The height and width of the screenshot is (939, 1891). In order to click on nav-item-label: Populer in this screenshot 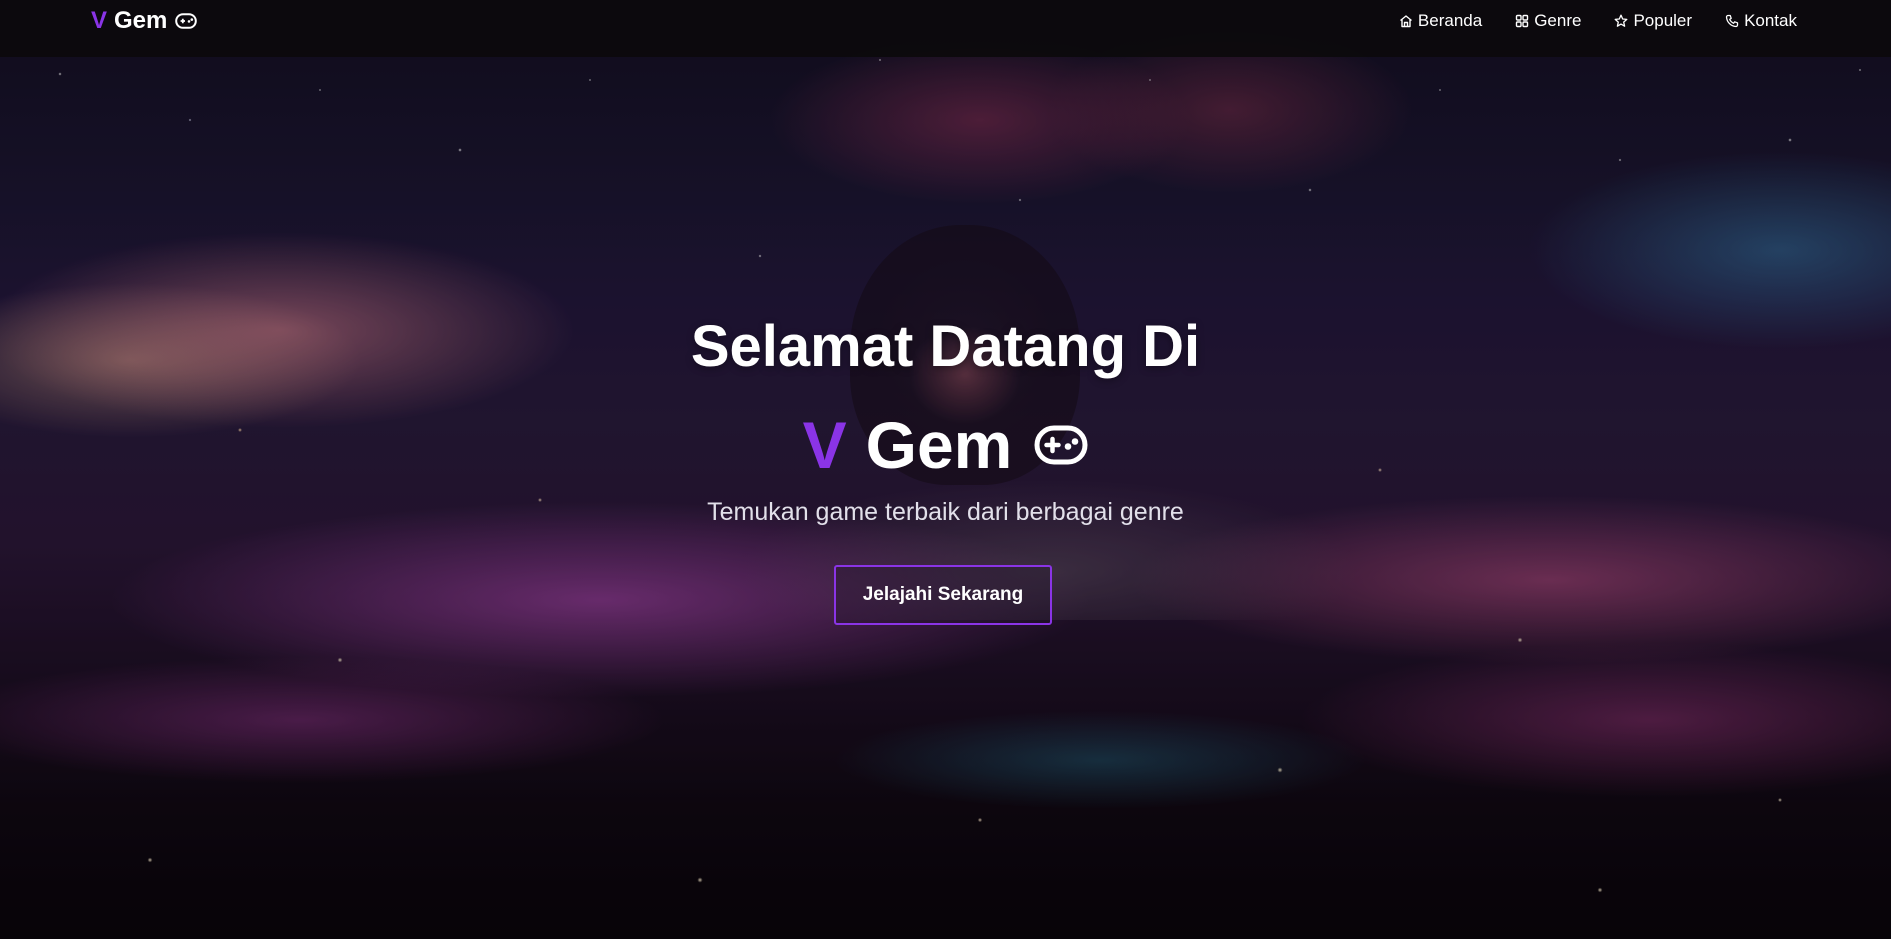, I will do `click(1663, 20)`.